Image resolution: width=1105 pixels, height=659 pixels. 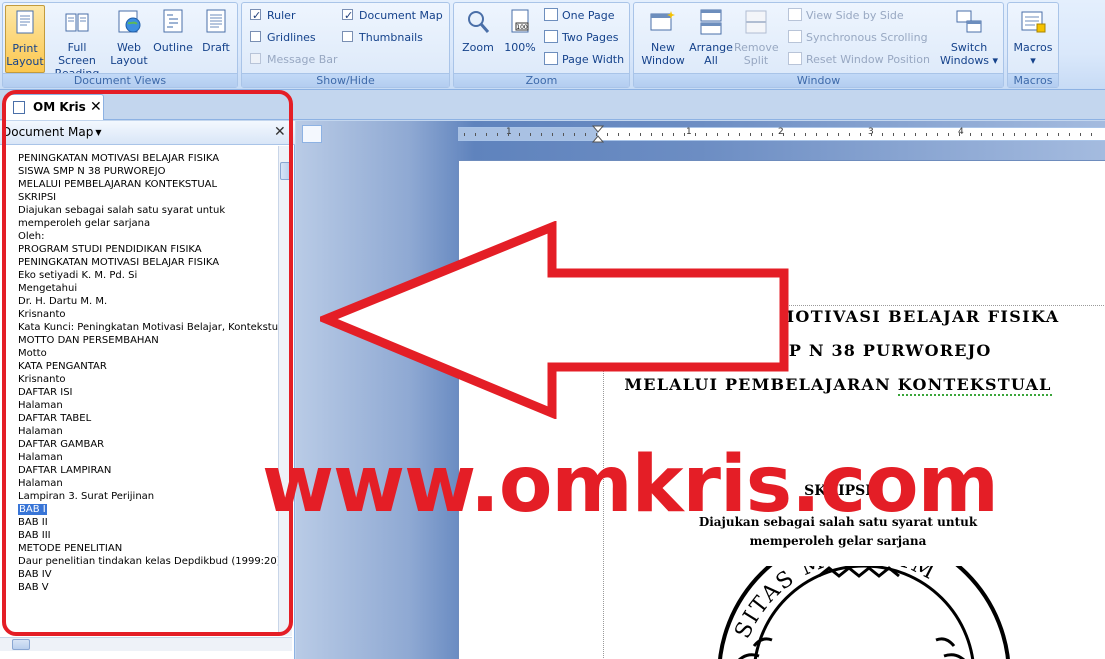 I want to click on close-tab-icon: ✕, so click(x=96, y=107).